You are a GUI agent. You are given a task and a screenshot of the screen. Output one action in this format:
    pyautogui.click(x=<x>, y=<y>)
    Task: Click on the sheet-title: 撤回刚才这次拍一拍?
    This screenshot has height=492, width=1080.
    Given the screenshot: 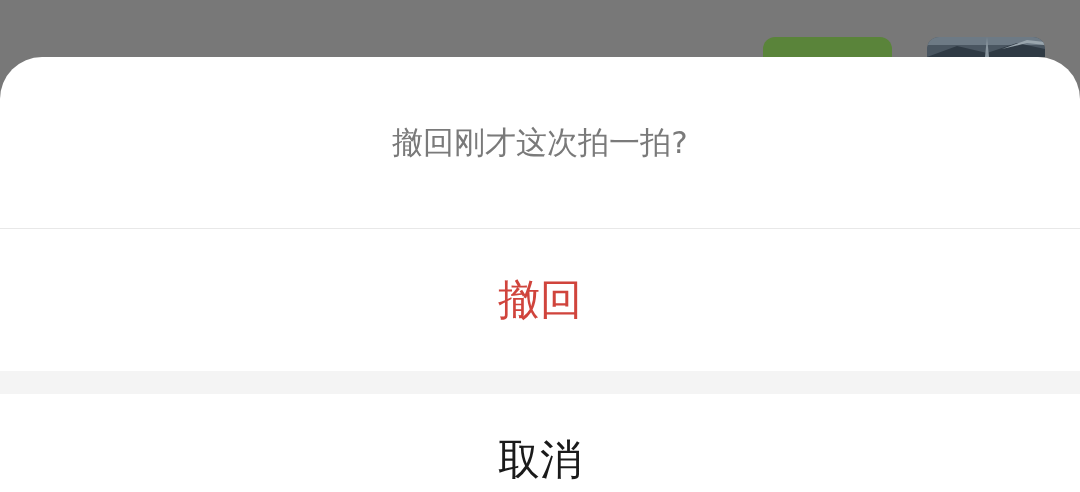 What is the action you would take?
    pyautogui.click(x=540, y=142)
    